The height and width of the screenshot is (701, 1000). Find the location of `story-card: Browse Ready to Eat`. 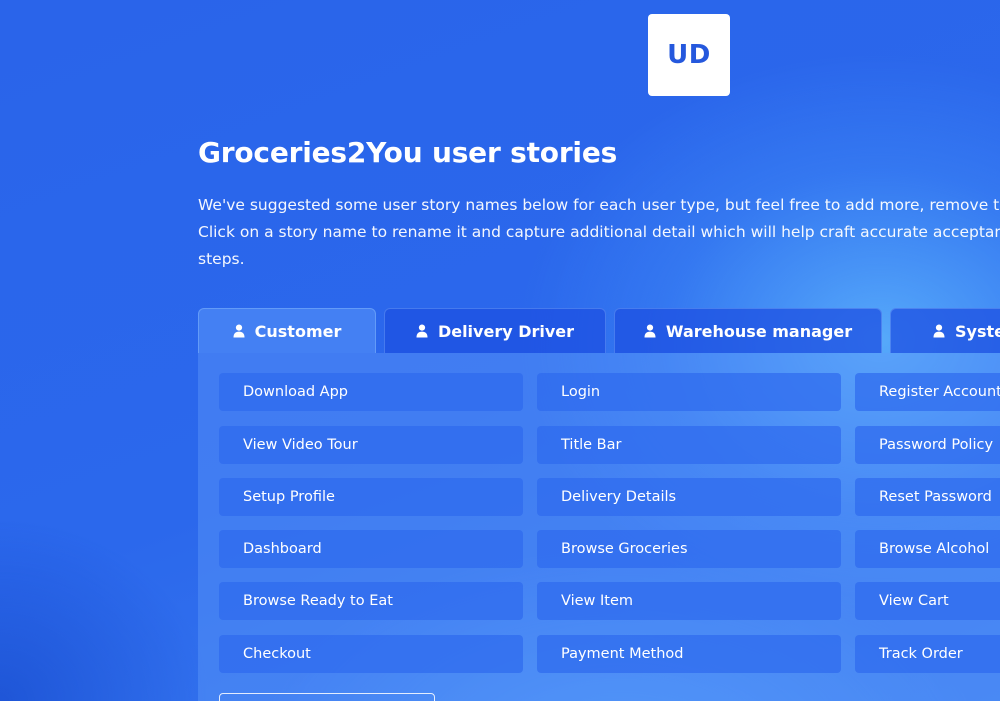

story-card: Browse Ready to Eat is located at coordinates (371, 601).